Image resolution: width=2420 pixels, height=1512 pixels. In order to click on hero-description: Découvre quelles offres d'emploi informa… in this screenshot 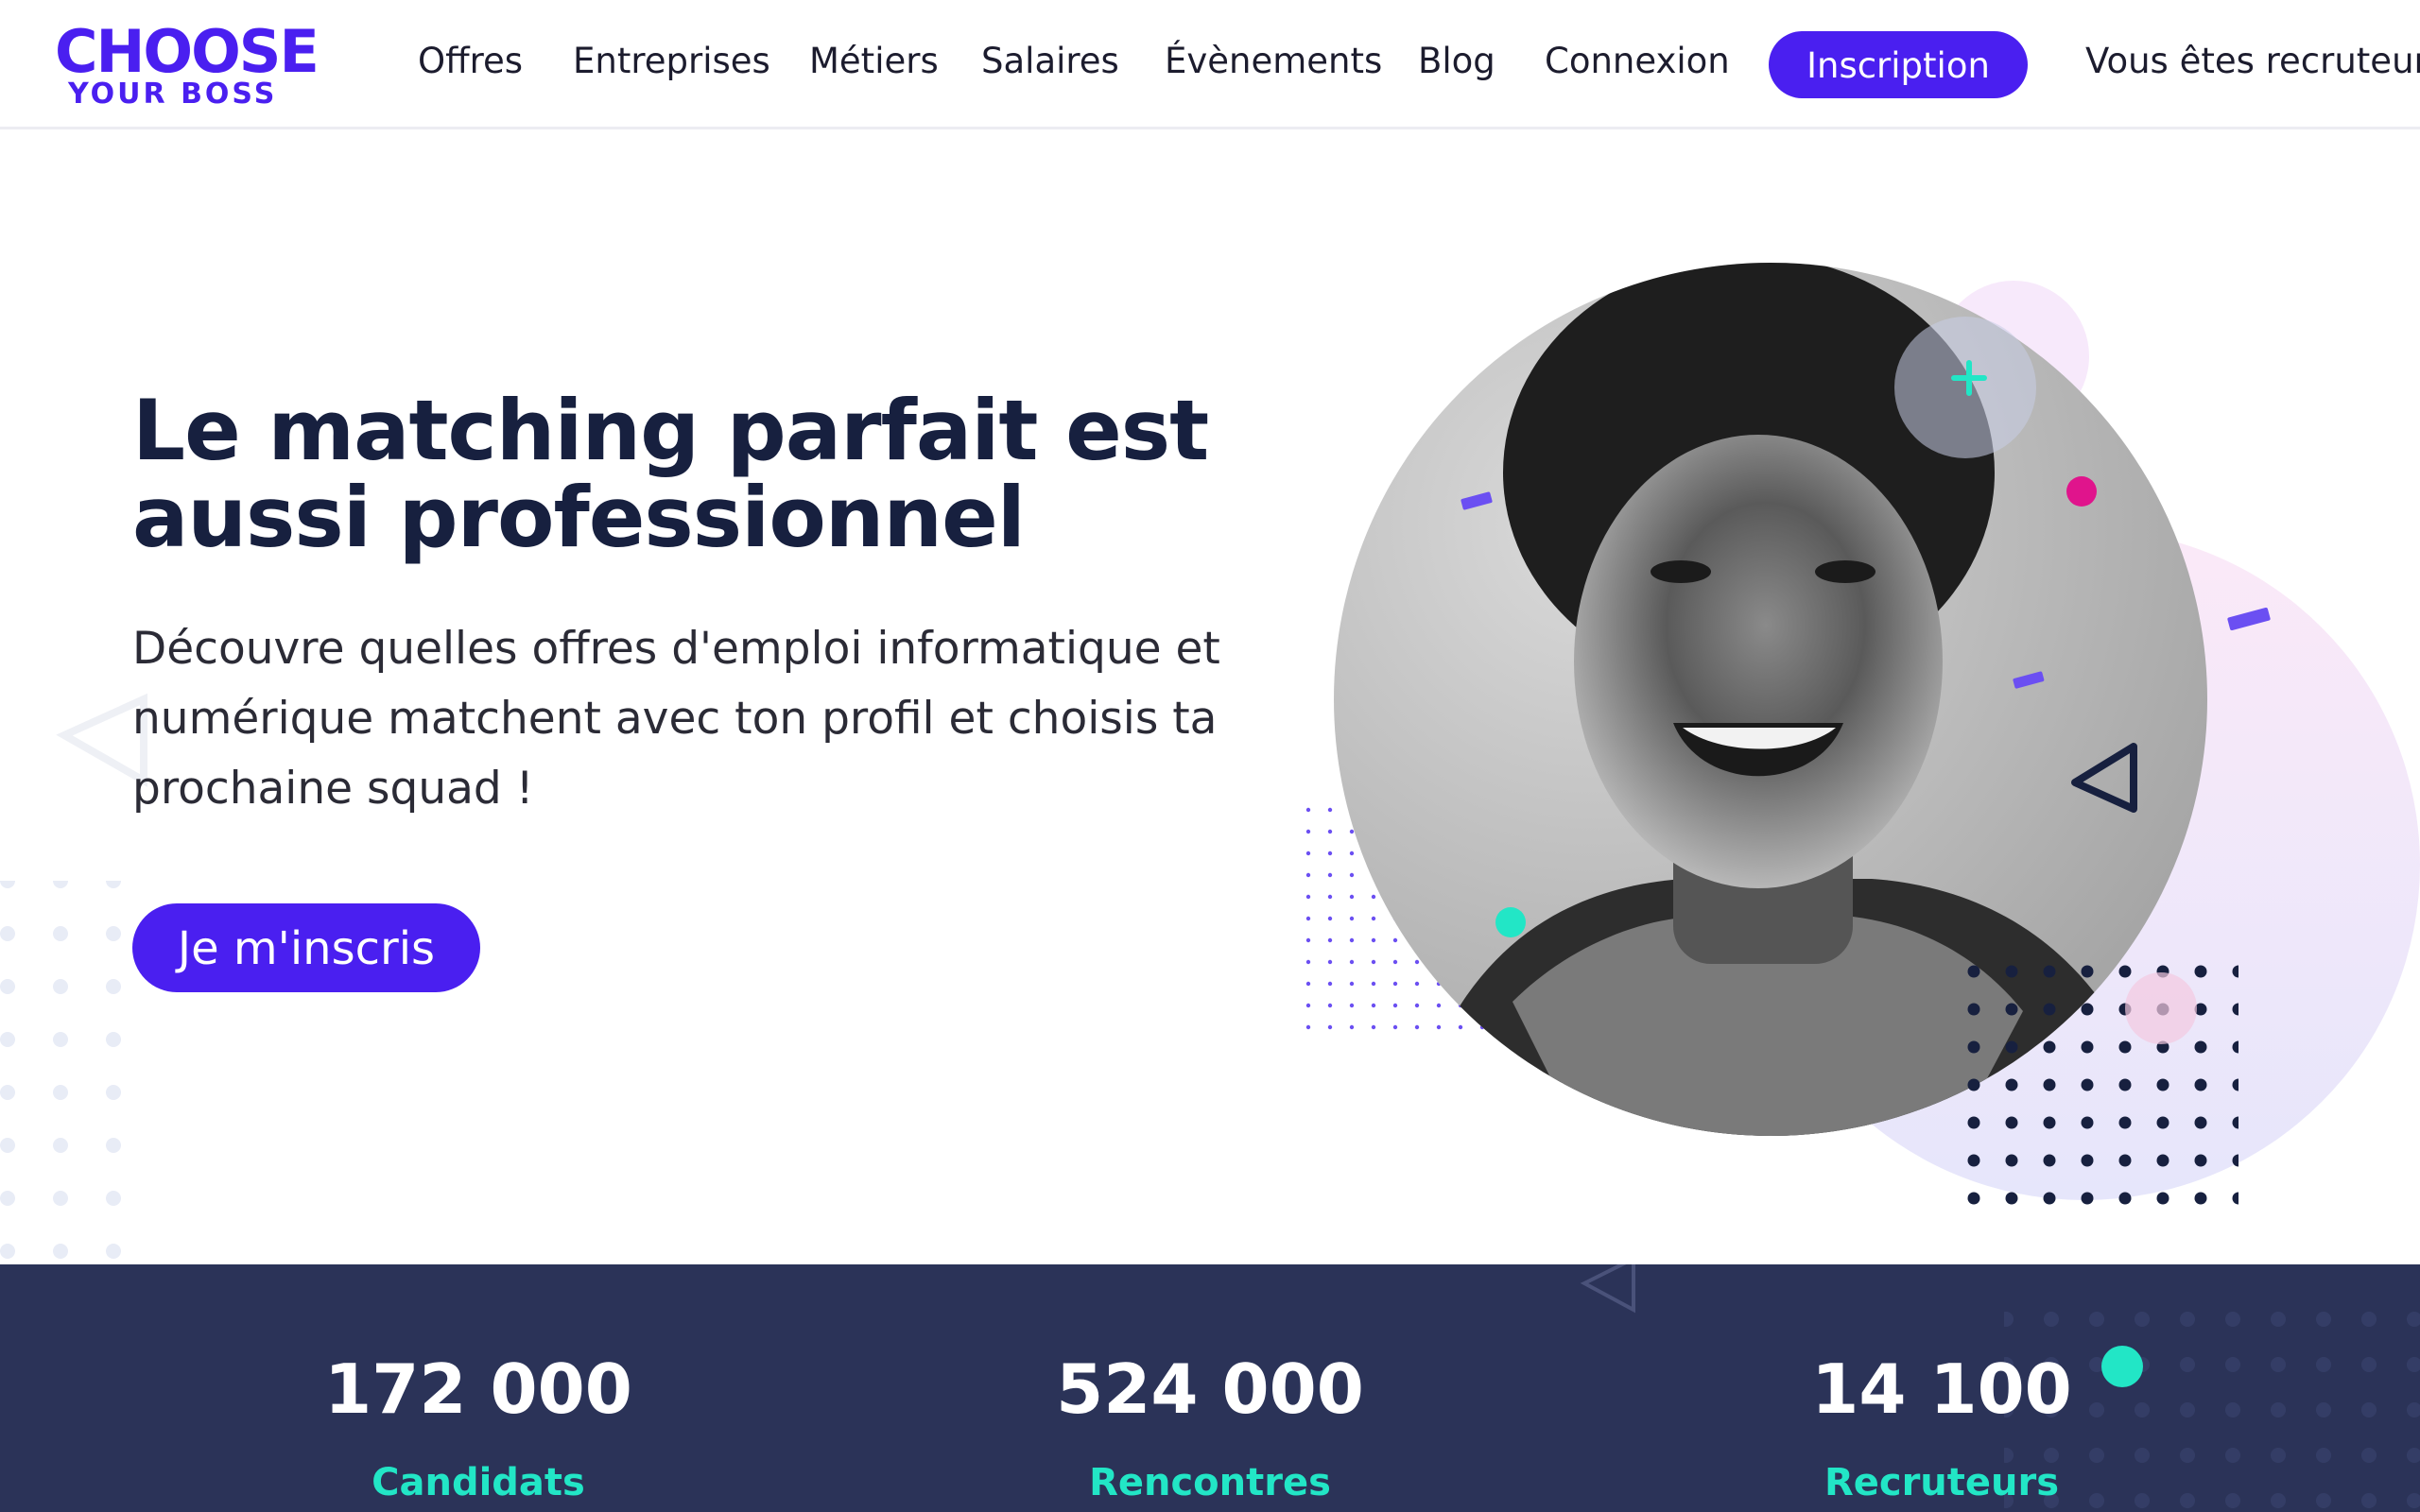, I will do `click(676, 719)`.